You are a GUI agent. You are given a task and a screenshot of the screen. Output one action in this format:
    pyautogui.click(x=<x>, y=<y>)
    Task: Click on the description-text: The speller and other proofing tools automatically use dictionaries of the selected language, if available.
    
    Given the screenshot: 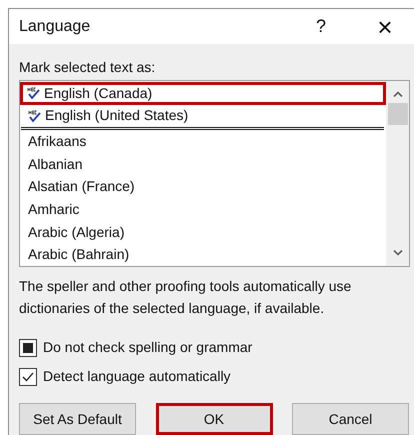 What is the action you would take?
    pyautogui.click(x=185, y=297)
    